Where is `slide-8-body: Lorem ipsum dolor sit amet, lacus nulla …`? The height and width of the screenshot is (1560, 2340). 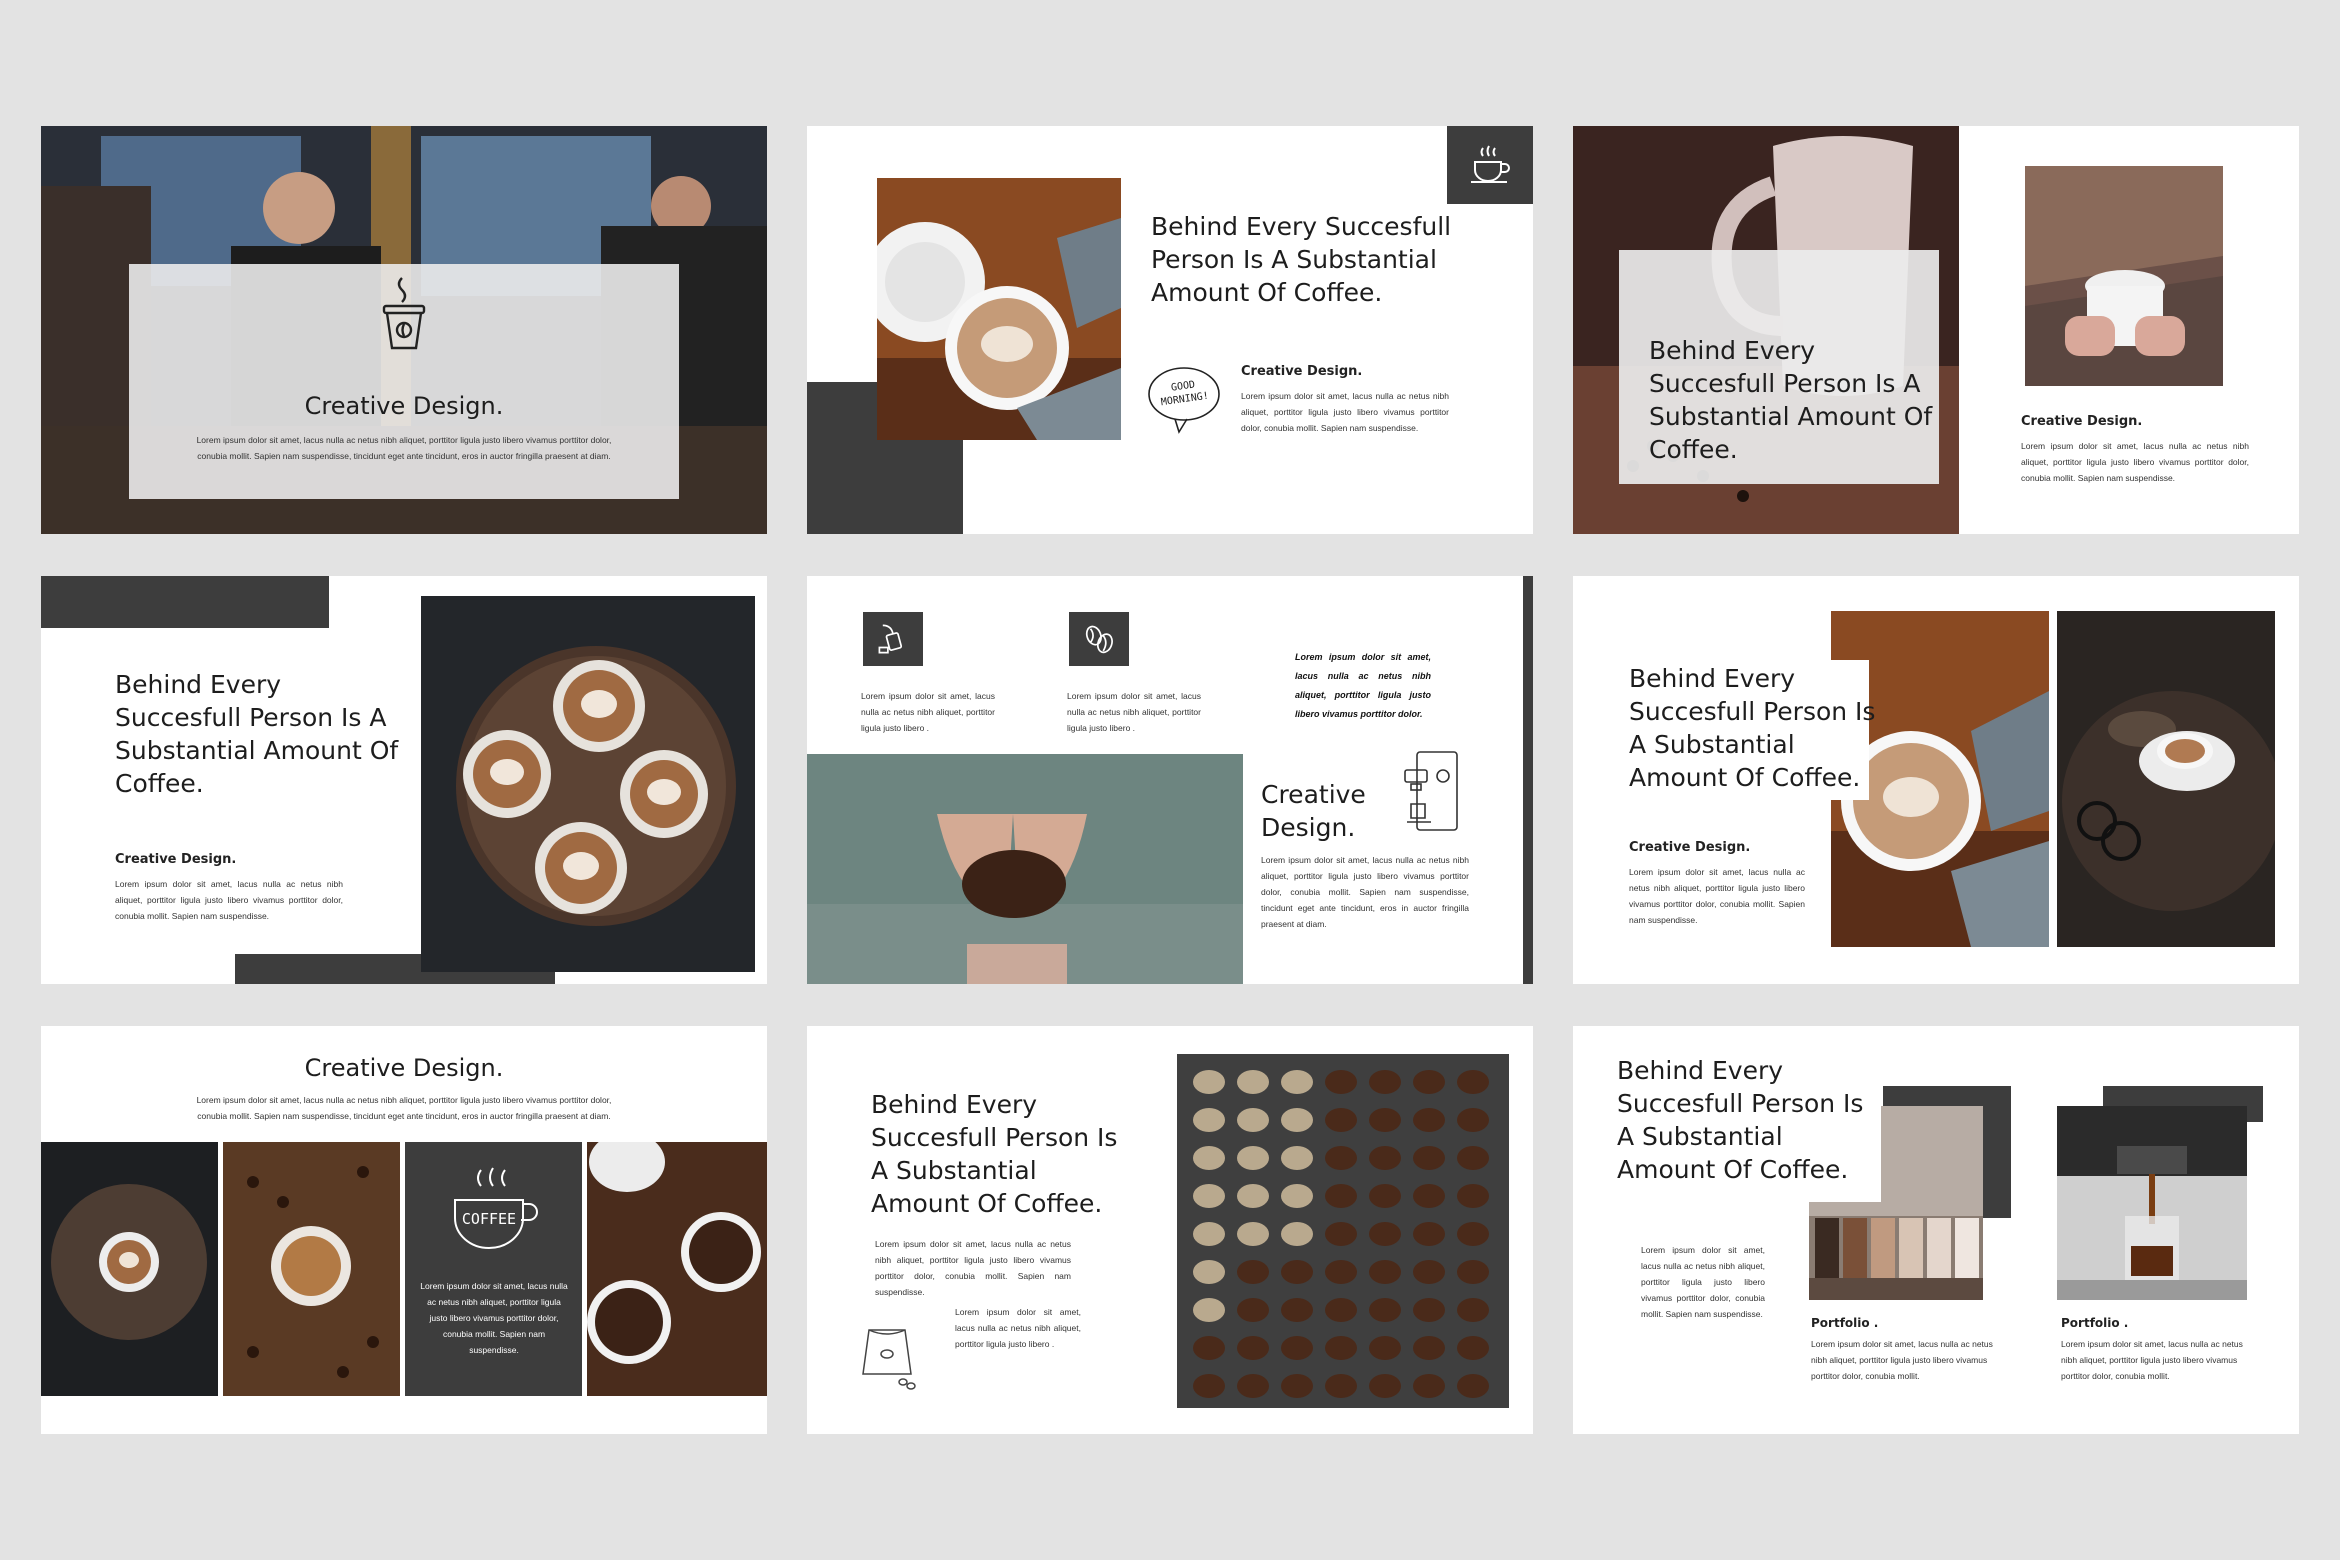 slide-8-body: Lorem ipsum dolor sit amet, lacus nulla … is located at coordinates (973, 1268).